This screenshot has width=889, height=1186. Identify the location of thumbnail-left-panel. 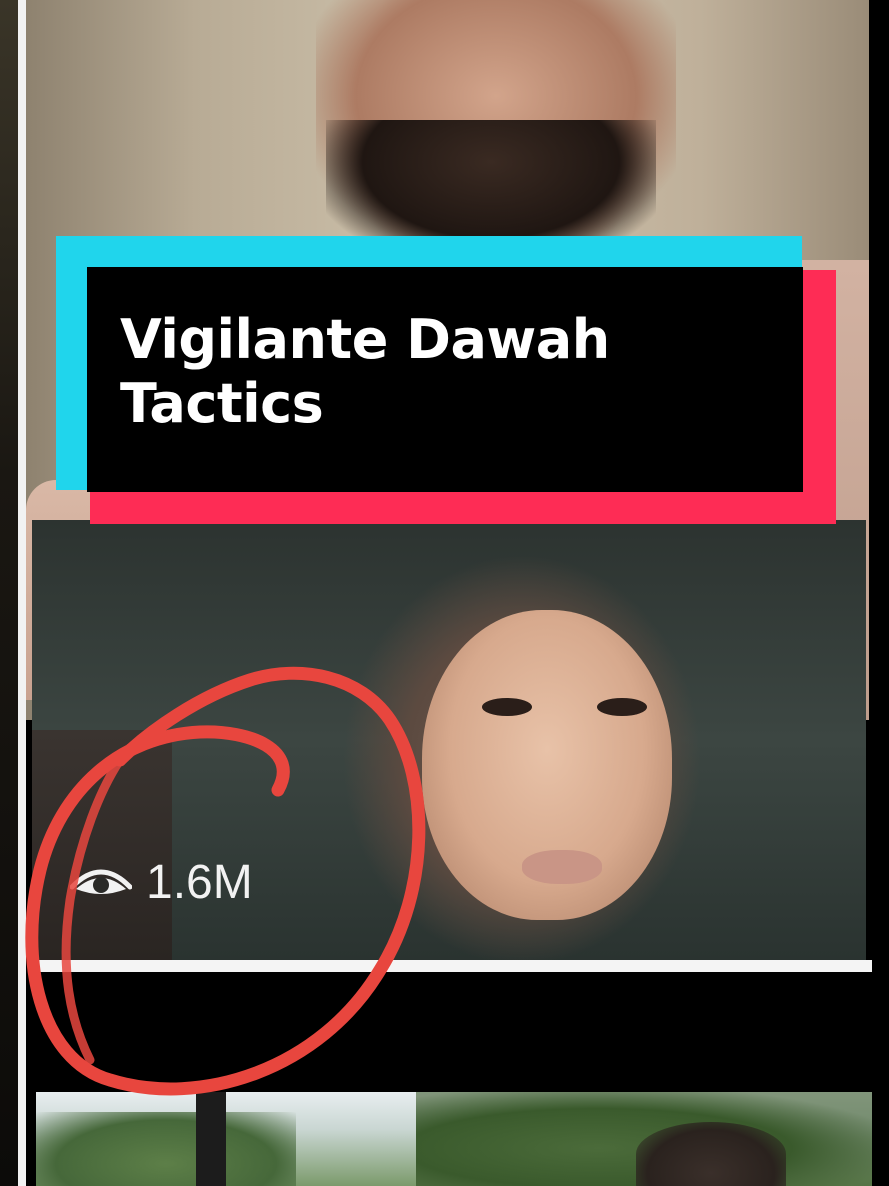
(102, 845).